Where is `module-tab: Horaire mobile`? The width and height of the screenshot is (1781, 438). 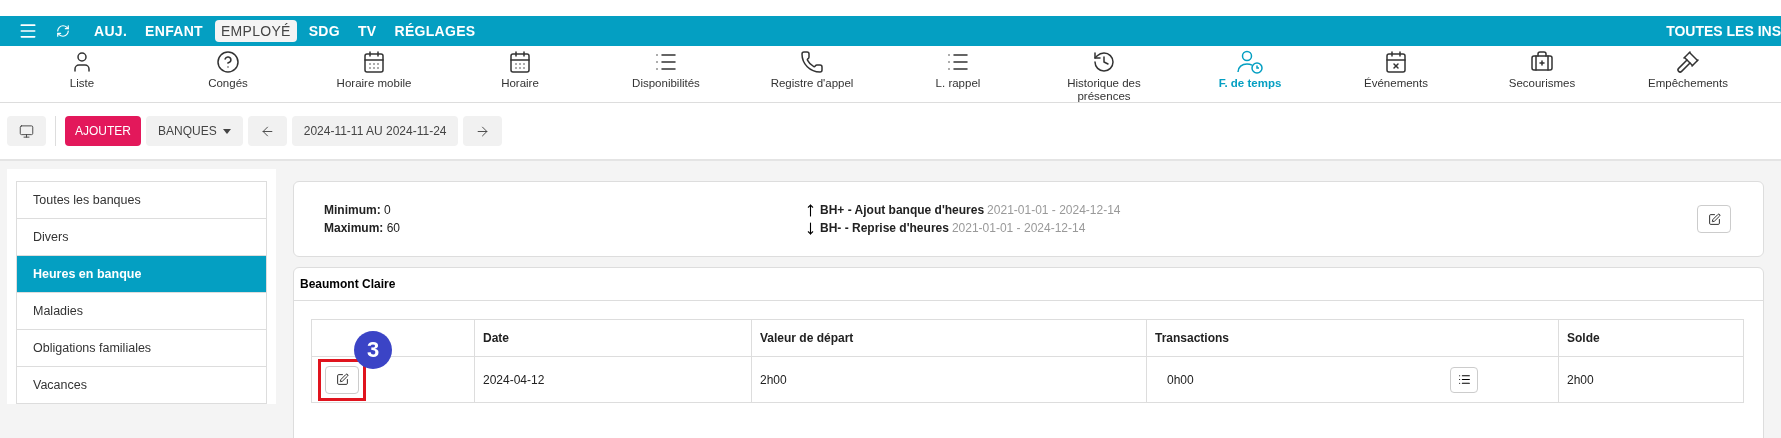
module-tab: Horaire mobile is located at coordinates (374, 74).